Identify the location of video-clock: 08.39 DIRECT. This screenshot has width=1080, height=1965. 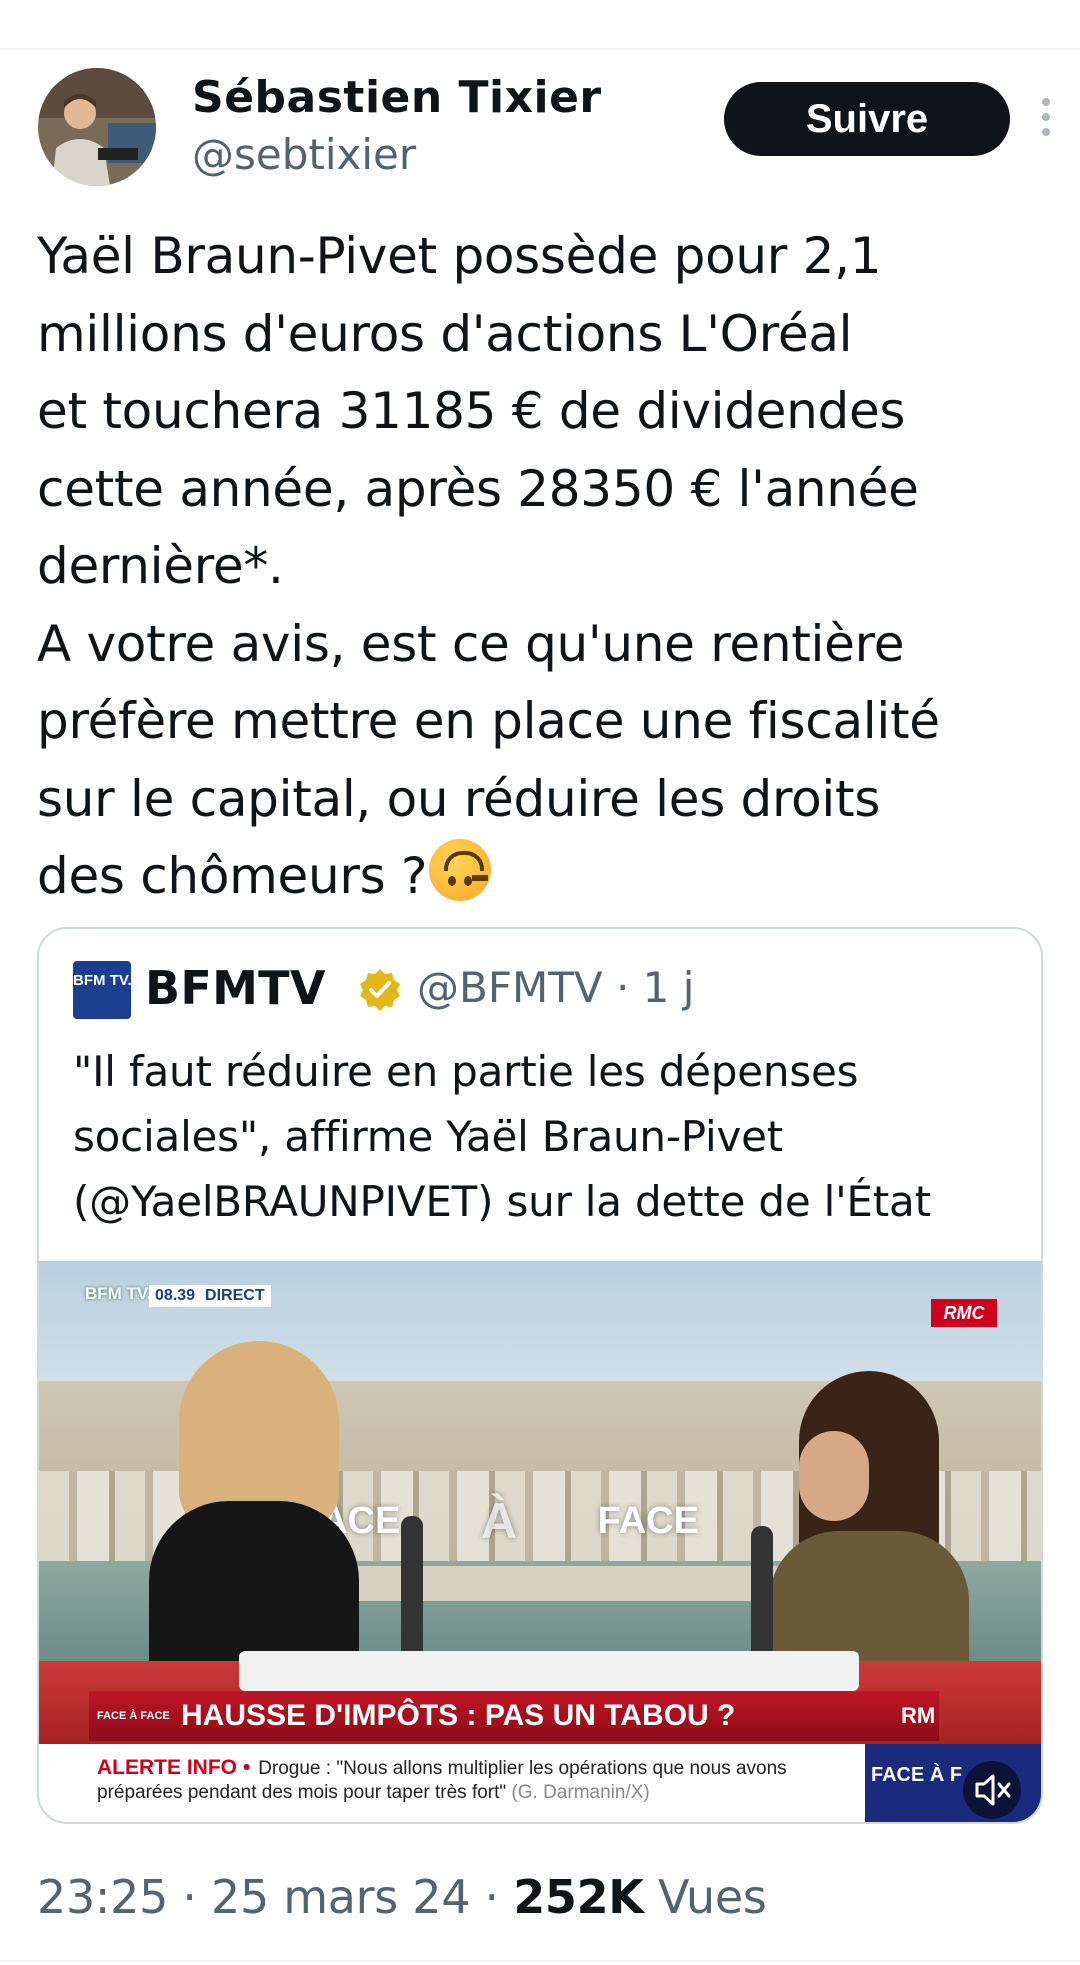
(210, 1296).